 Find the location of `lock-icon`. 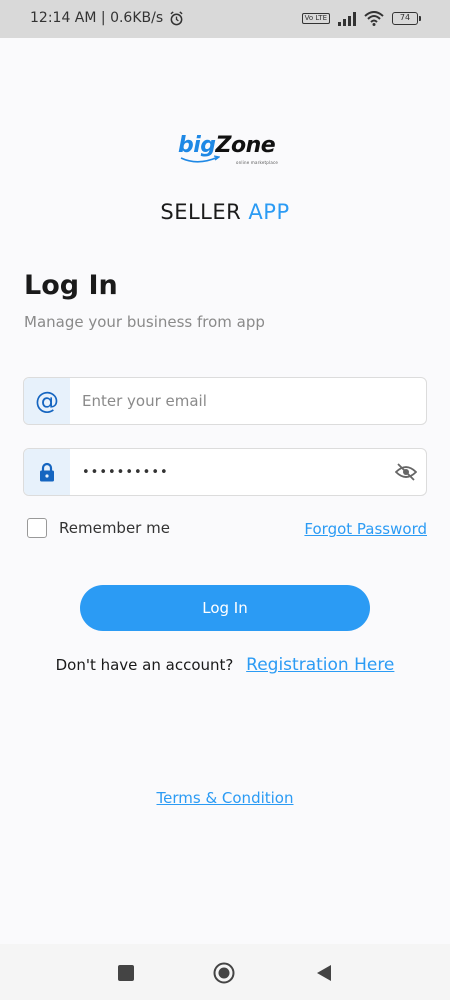

lock-icon is located at coordinates (47, 472).